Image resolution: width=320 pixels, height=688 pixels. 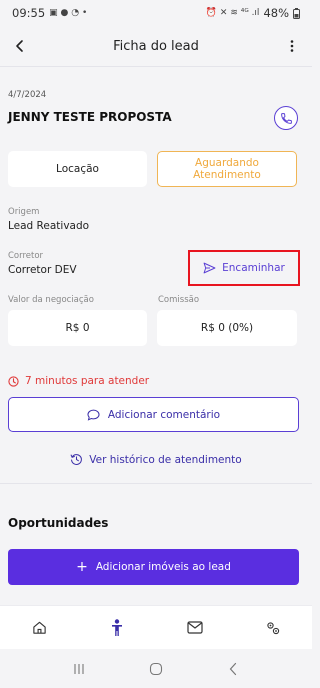 I want to click on commission-value-card: R$ 0 (0%), so click(x=227, y=328).